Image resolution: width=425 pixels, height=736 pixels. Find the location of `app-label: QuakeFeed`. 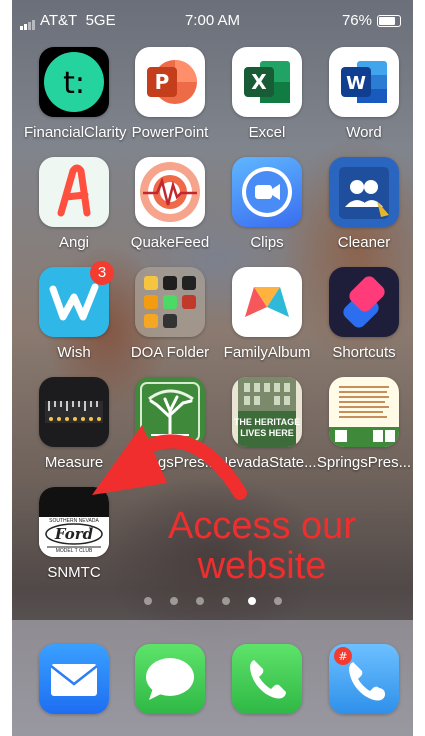

app-label: QuakeFeed is located at coordinates (170, 242).